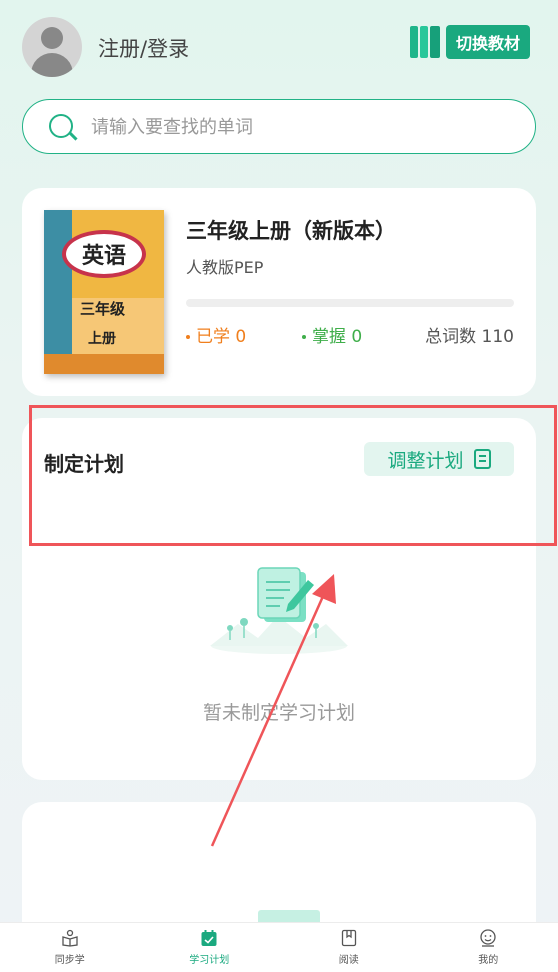 This screenshot has height=972, width=558. I want to click on cover-grade: 三年级, so click(103, 309).